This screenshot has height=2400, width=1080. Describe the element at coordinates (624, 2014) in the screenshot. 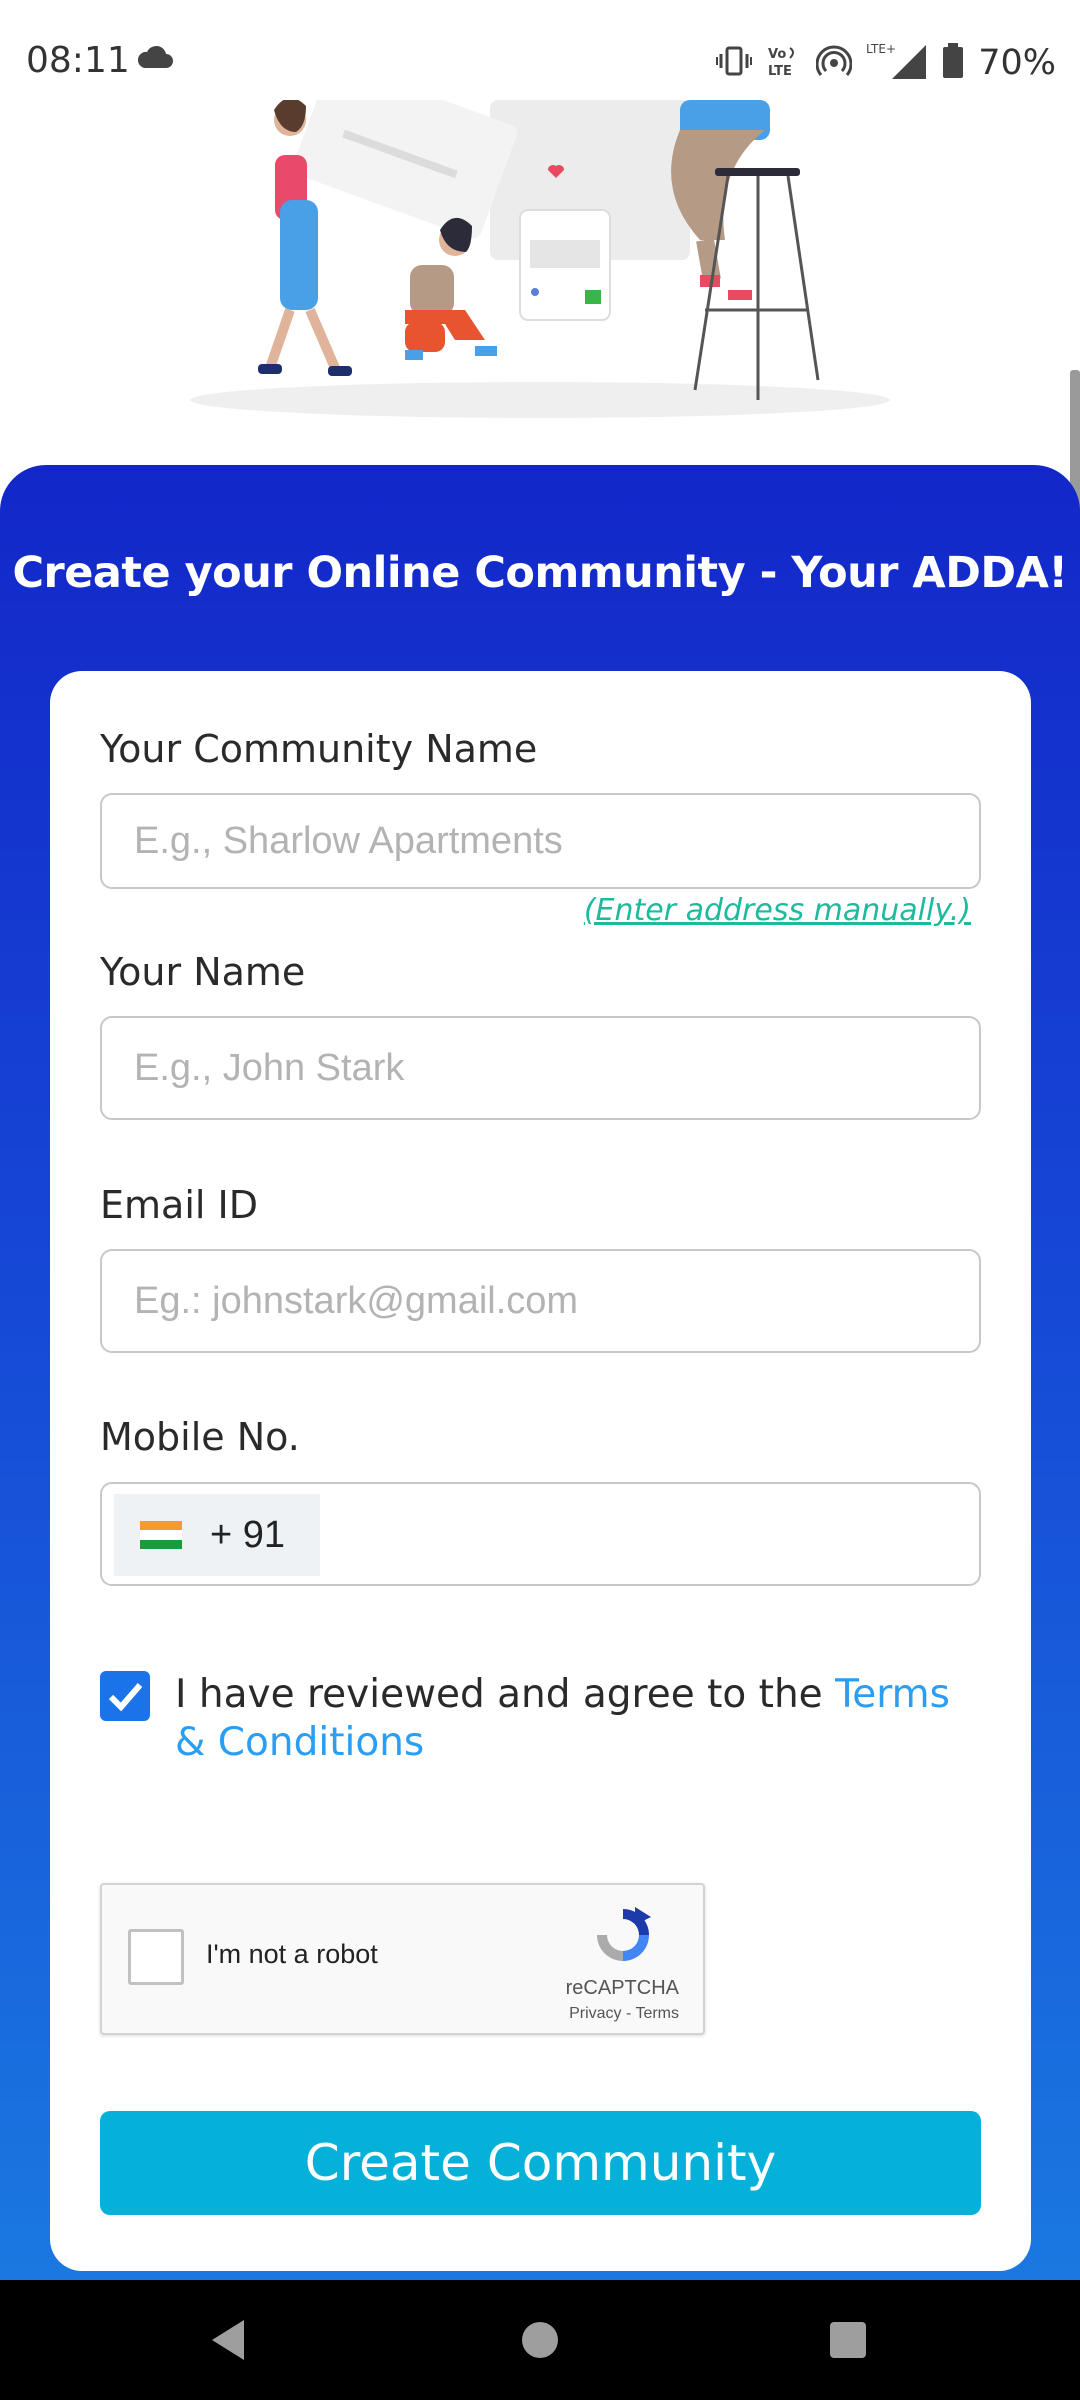

I see `recaptcha-privacy-terms: Privacy - Terms` at that location.